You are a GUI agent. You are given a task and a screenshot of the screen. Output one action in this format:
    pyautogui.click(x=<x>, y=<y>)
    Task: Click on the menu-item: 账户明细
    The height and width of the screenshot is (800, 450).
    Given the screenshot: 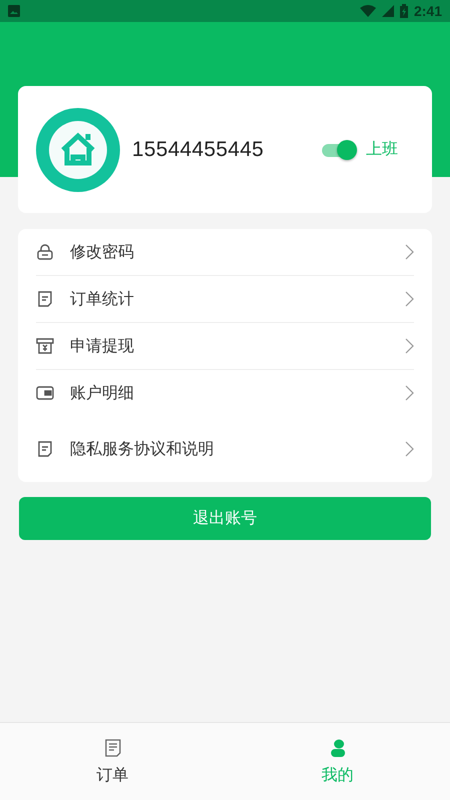 What is the action you would take?
    pyautogui.click(x=225, y=393)
    